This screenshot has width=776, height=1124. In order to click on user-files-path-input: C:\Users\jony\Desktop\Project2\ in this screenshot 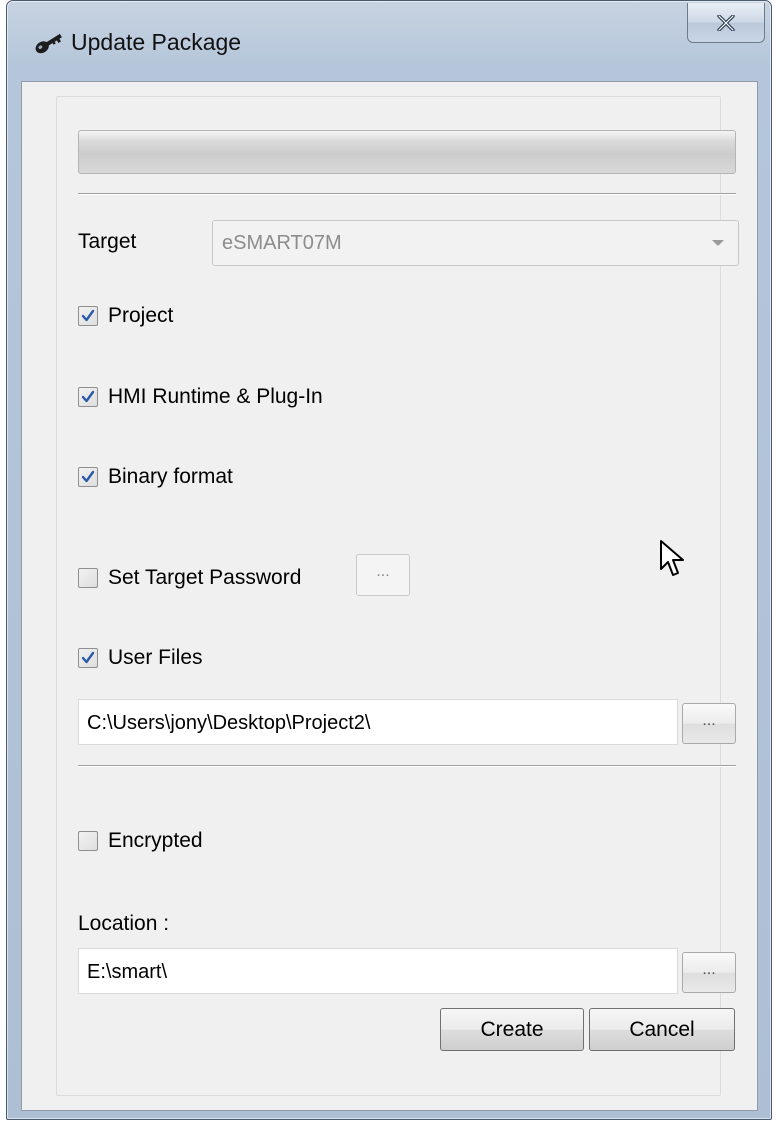, I will do `click(378, 722)`.